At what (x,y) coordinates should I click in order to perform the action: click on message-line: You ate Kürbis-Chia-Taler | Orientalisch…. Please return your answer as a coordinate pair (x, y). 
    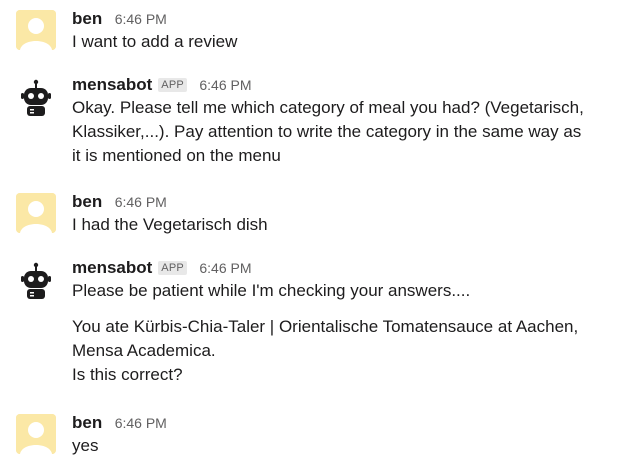
    Looking at the image, I should click on (325, 326).